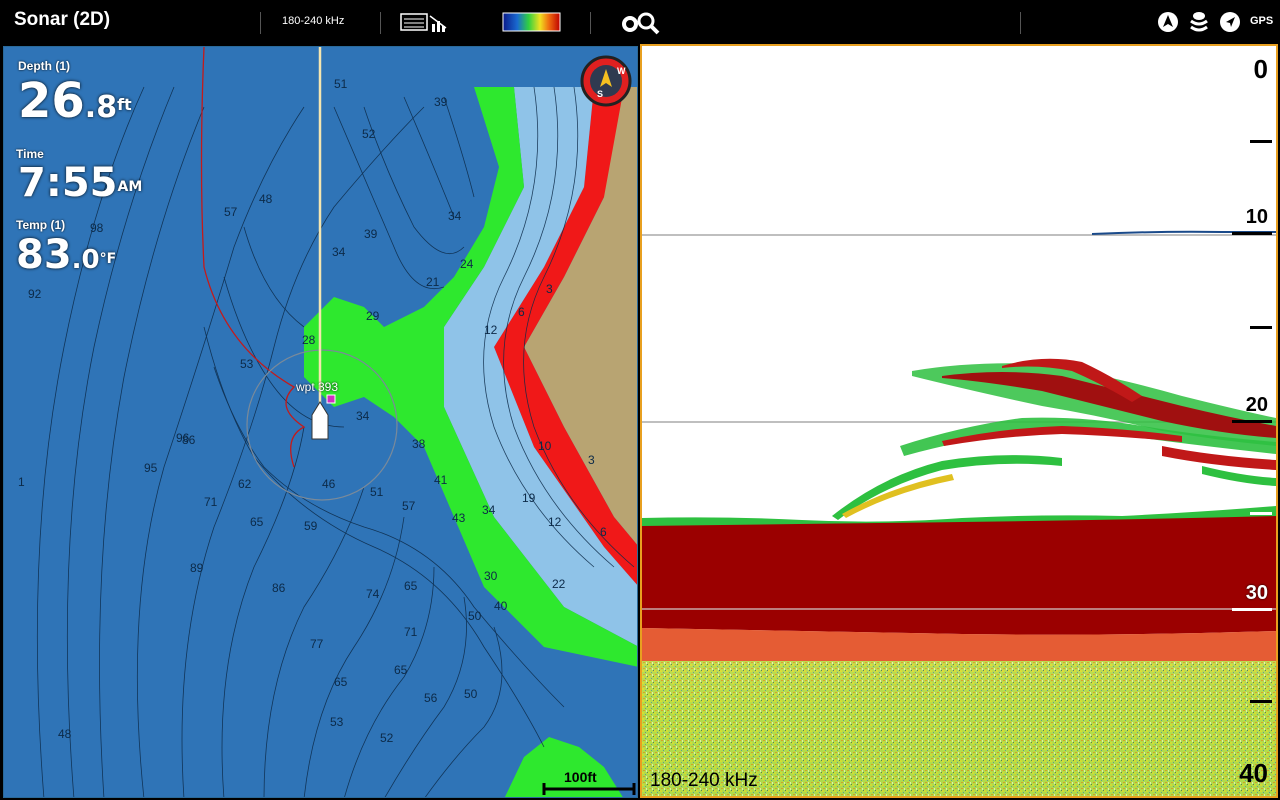  What do you see at coordinates (309, 340) in the screenshot?
I see `contour-label: 28` at bounding box center [309, 340].